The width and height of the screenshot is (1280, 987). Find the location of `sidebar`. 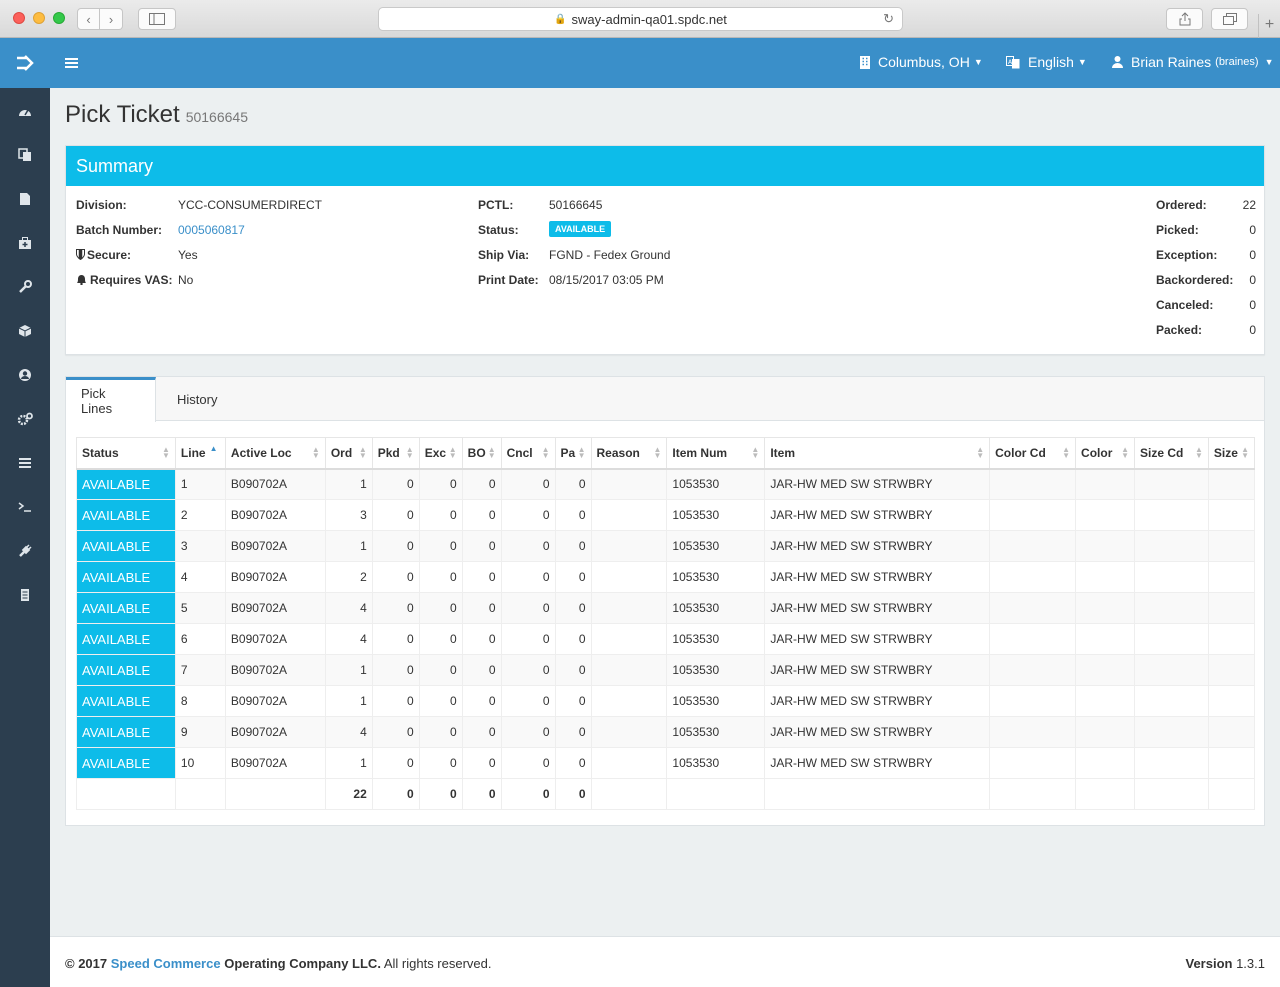

sidebar is located at coordinates (25, 512).